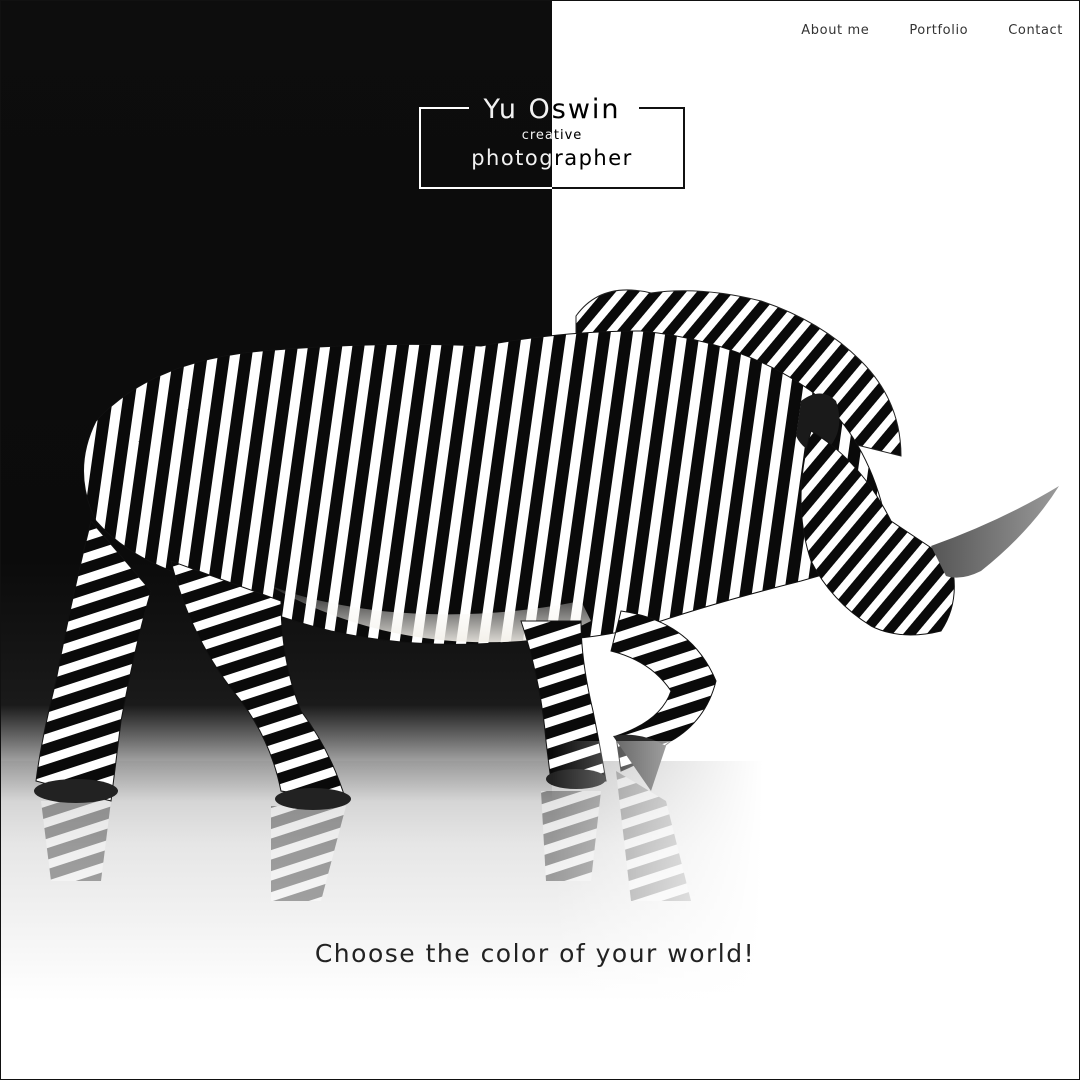  What do you see at coordinates (552, 109) in the screenshot?
I see `logo-name: Yu Oswin` at bounding box center [552, 109].